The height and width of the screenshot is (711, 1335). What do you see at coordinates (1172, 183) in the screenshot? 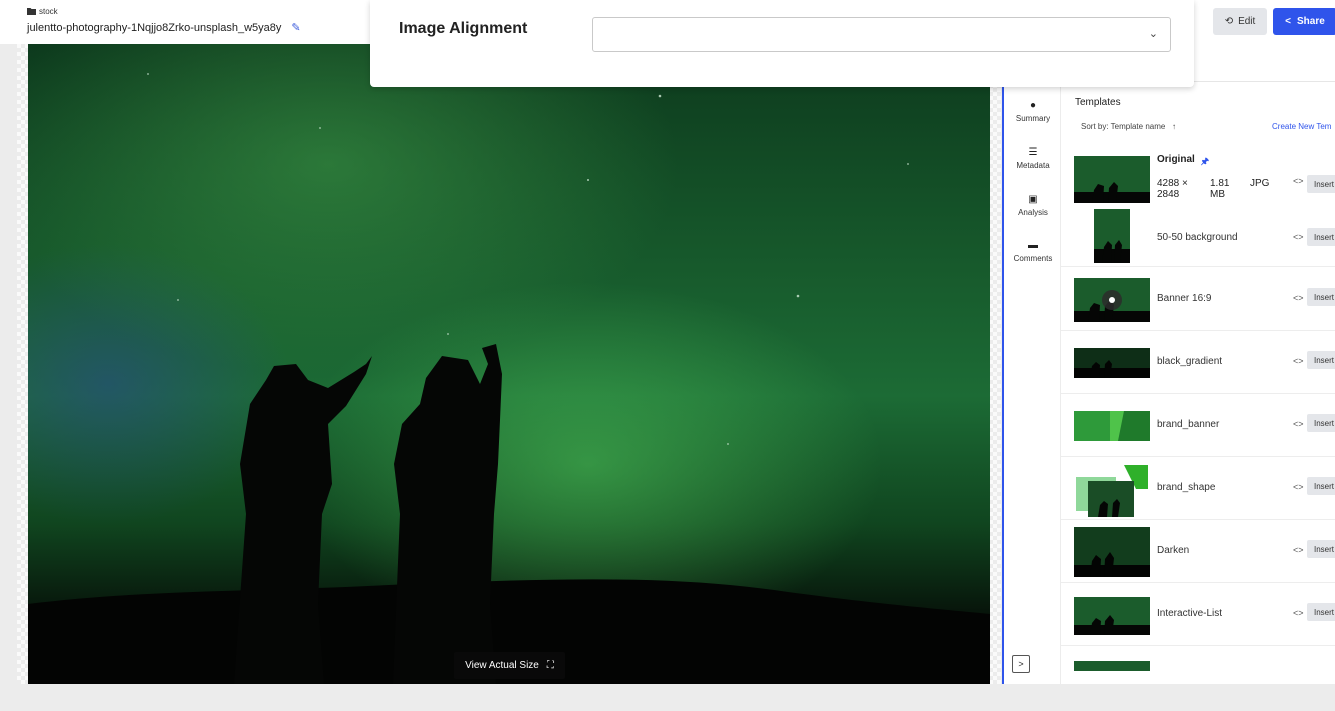
I see `original-width: 4288 ×` at bounding box center [1172, 183].